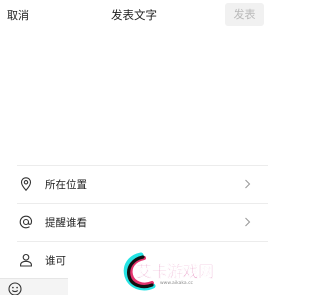 Image resolution: width=320 pixels, height=295 pixels. I want to click on watermark-url: www.aikaka.cc, so click(177, 283).